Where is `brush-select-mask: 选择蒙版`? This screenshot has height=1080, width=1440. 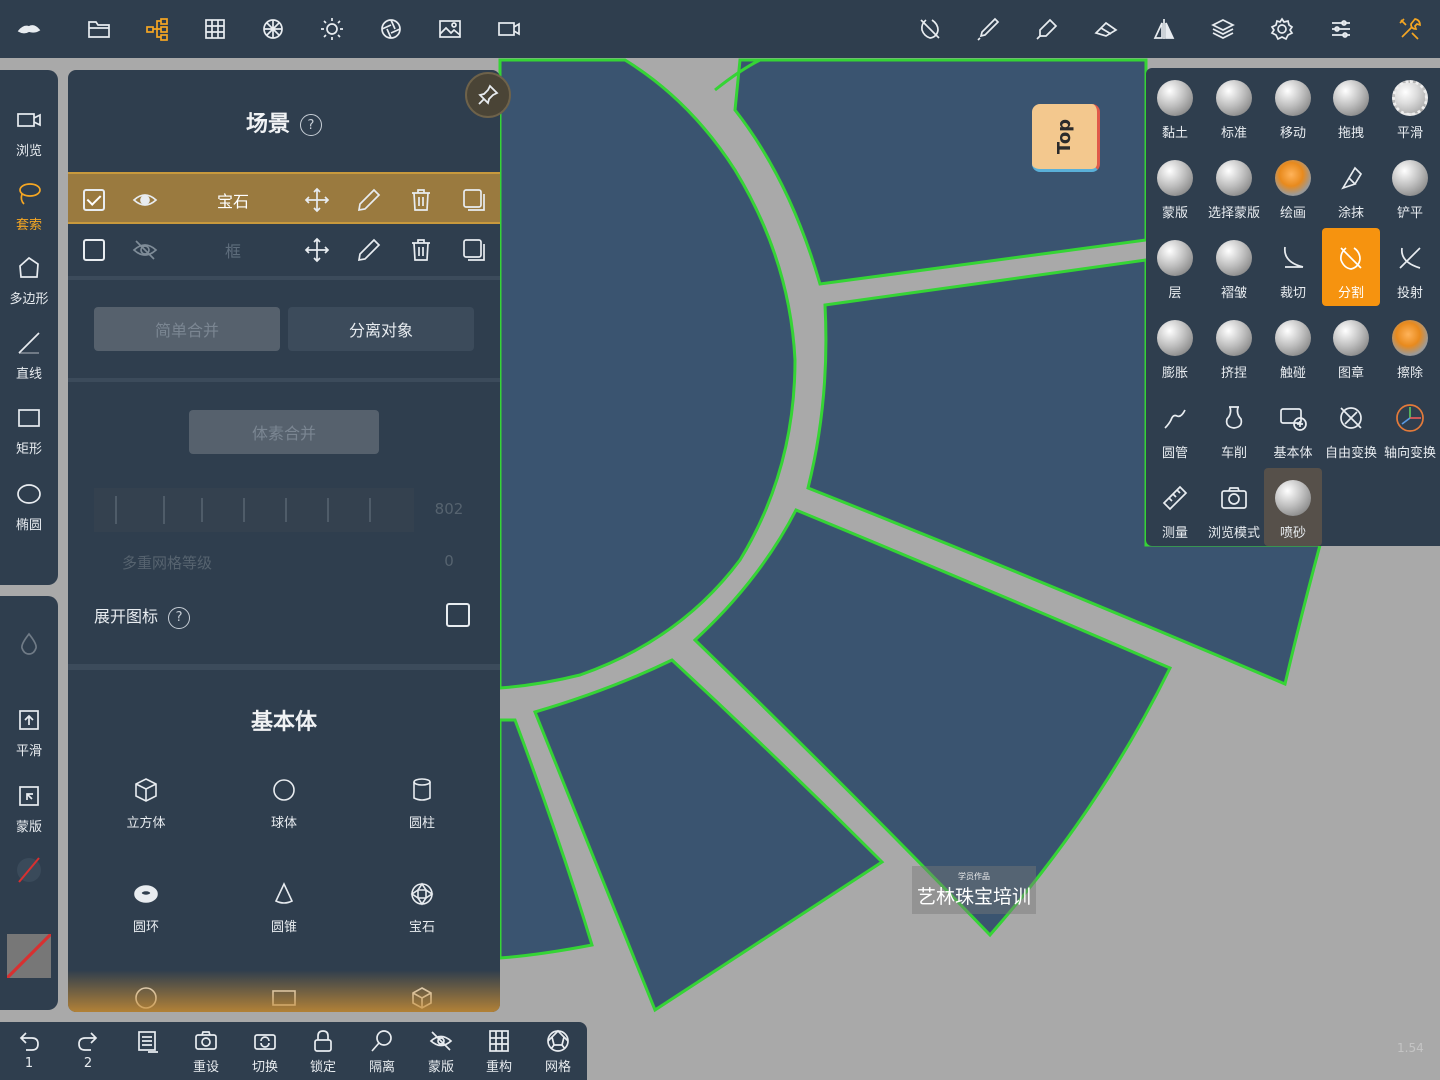 brush-select-mask: 选择蒙版 is located at coordinates (1234, 187).